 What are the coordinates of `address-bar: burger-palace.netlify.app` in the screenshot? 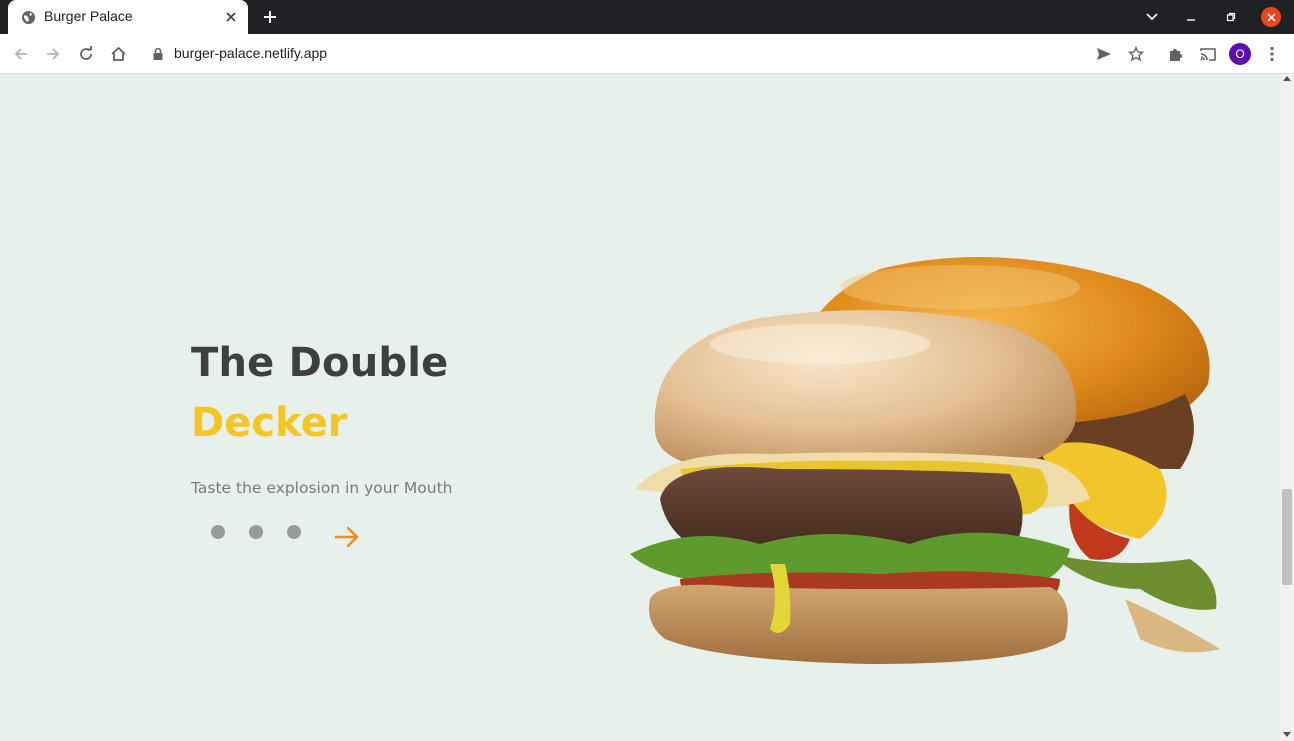 It's located at (648, 54).